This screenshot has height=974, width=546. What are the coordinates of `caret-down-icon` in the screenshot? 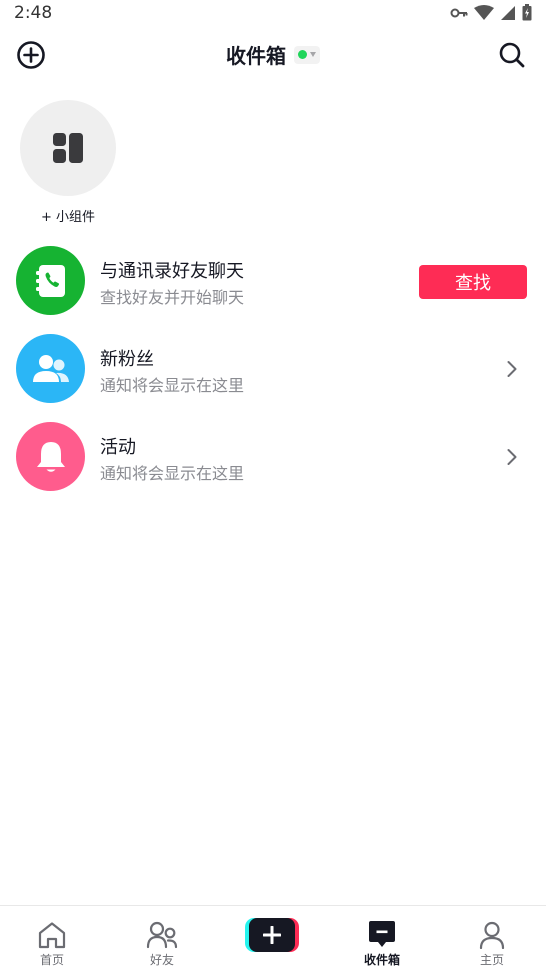 It's located at (313, 54).